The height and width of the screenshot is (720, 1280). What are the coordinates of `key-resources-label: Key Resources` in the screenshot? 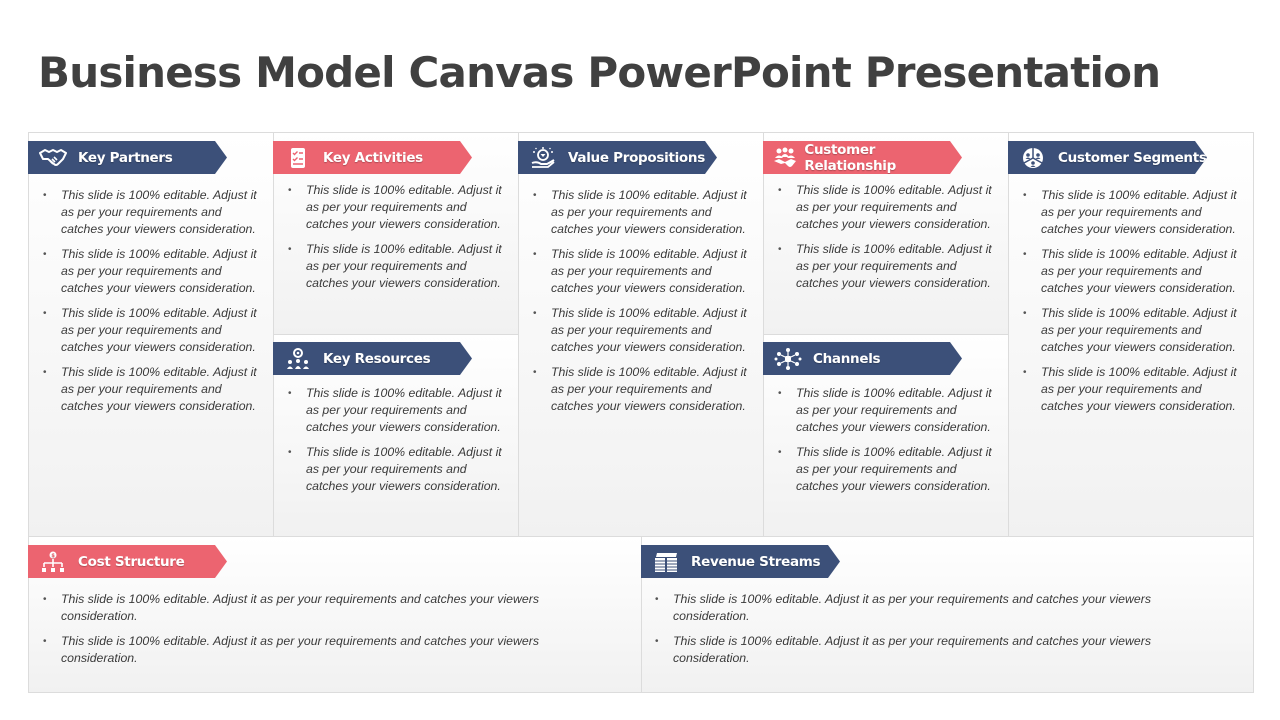 It's located at (377, 358).